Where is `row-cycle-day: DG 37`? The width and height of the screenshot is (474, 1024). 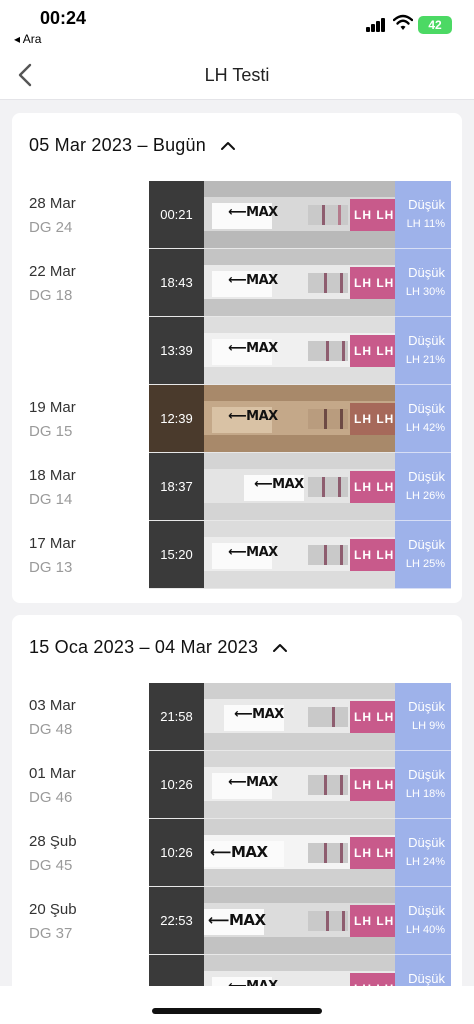 row-cycle-day: DG 37 is located at coordinates (51, 933).